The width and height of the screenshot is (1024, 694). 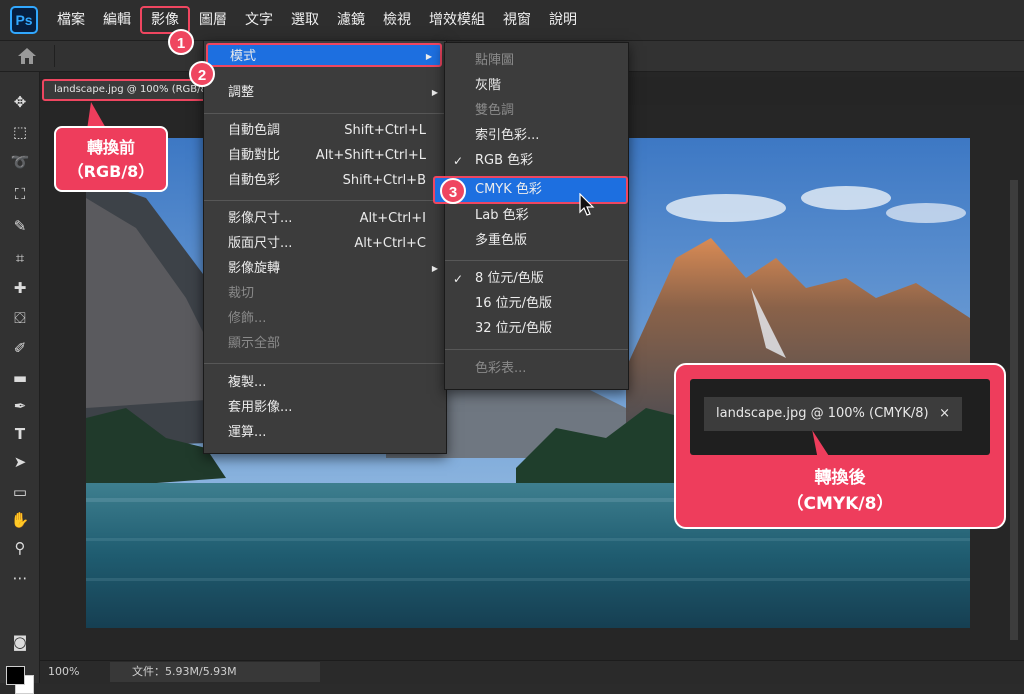 I want to click on menu-plugins: 增效模組, so click(x=457, y=20).